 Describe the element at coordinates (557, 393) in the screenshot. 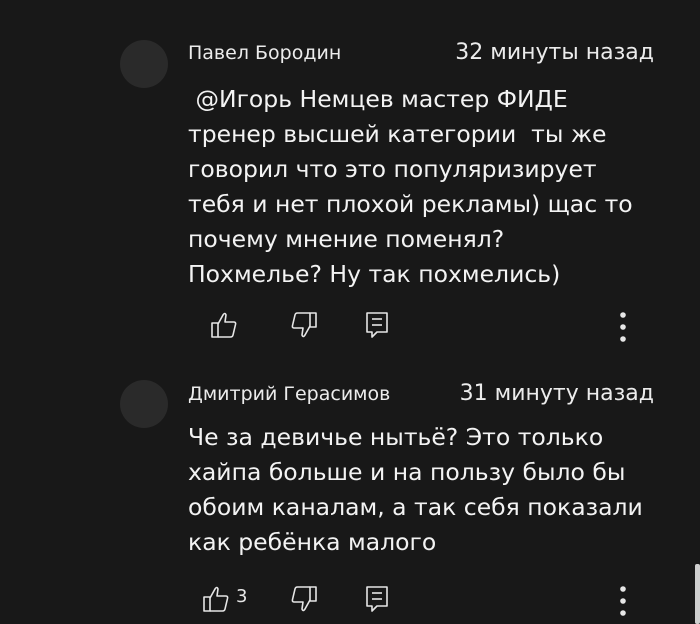

I see `comment-time: 31 минуту назад` at that location.